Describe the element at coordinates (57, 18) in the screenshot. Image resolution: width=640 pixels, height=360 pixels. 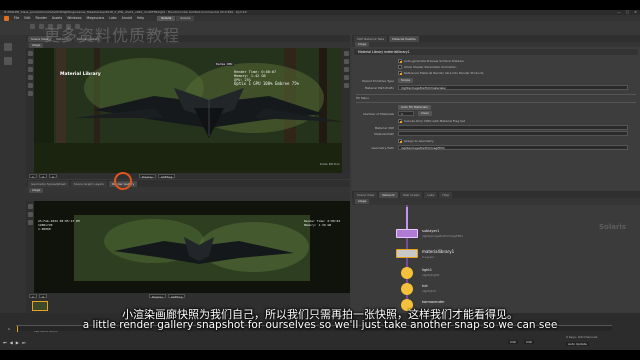
I see `menu-assets: Assets` at that location.